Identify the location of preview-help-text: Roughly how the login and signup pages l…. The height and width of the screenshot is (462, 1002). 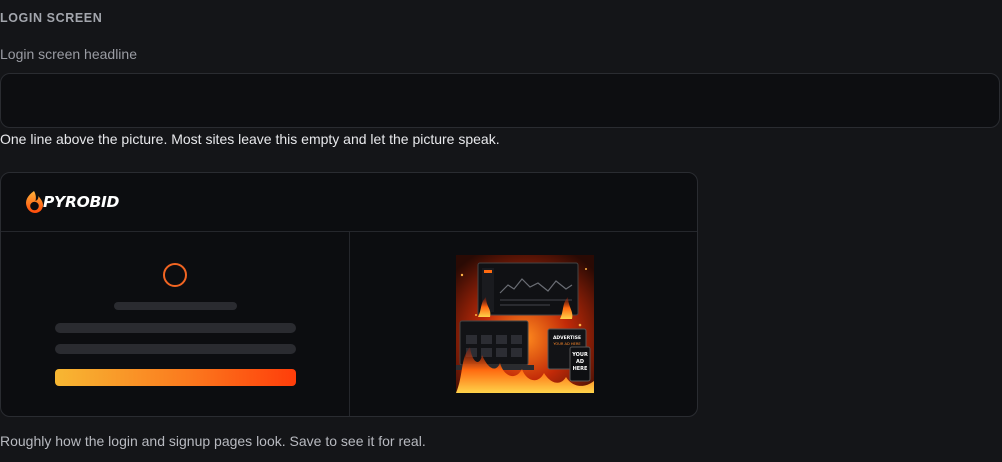
(213, 441).